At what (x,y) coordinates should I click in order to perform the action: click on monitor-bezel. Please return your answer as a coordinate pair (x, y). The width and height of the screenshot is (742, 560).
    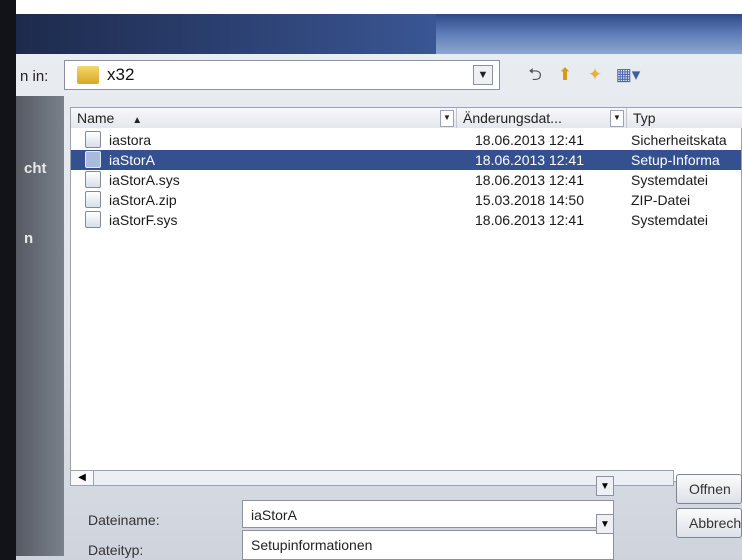
    Looking at the image, I should click on (8, 280).